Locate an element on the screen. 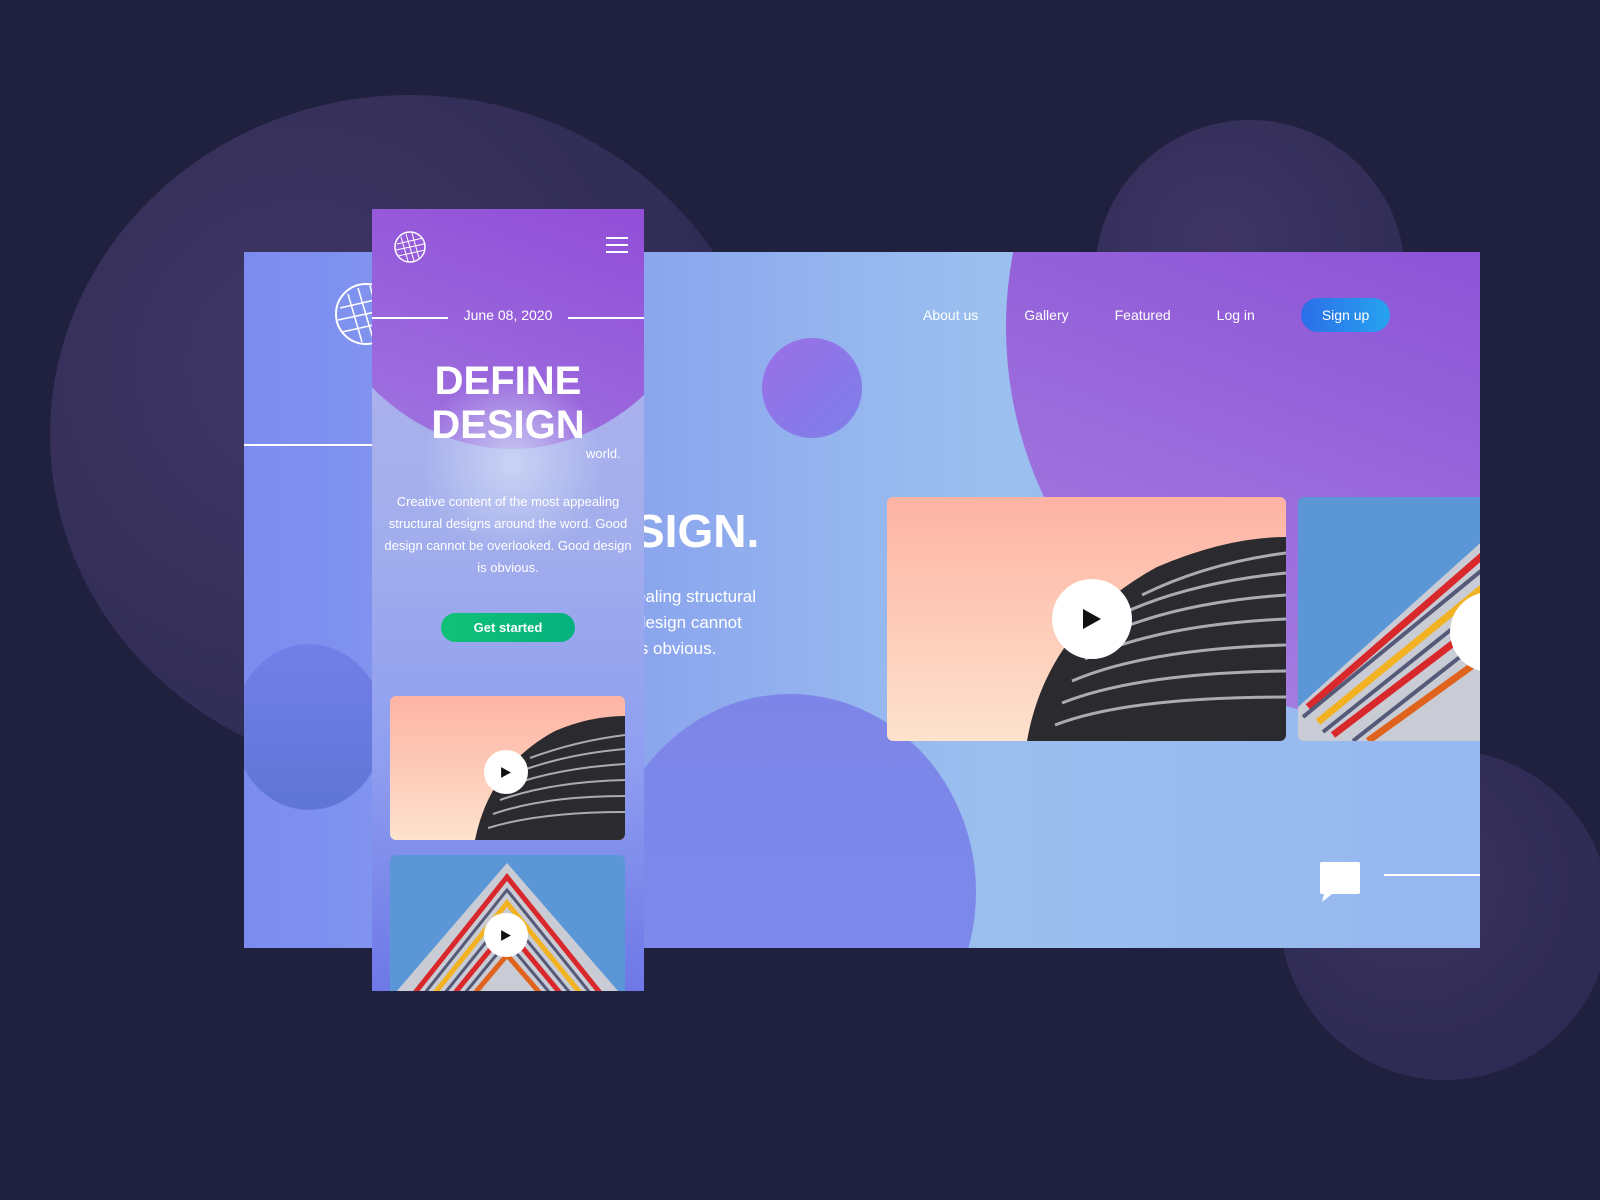  left-blue-circle is located at coordinates (314, 727).